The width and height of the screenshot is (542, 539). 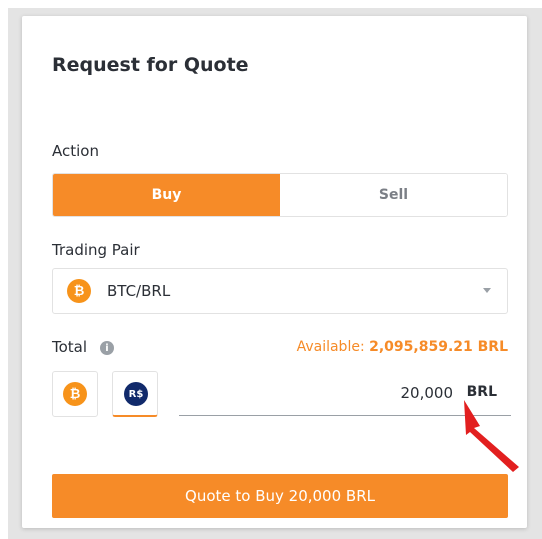 I want to click on chevron-down-icon, so click(x=487, y=290).